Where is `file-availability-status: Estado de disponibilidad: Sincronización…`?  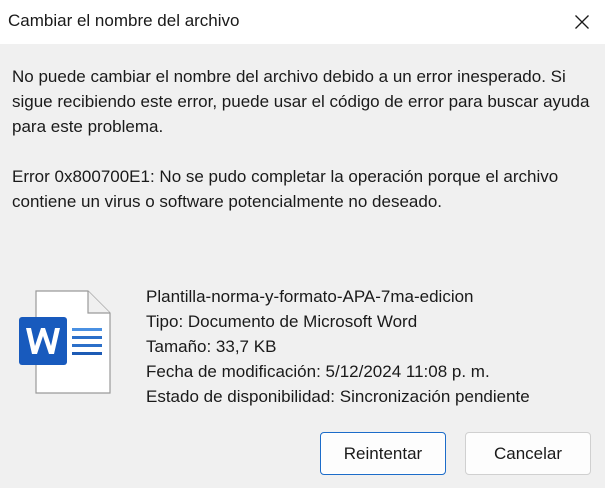
file-availability-status: Estado de disponibilidad: Sincronización… is located at coordinates (338, 396).